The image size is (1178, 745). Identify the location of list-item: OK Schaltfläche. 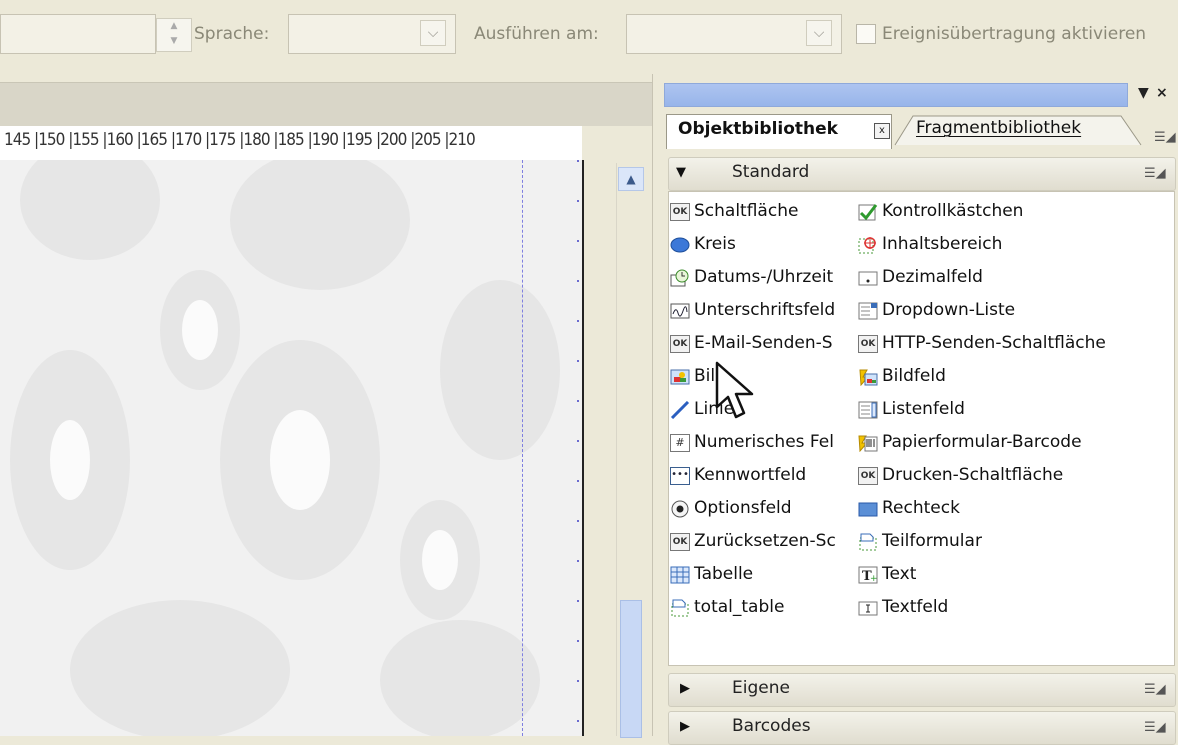
(761, 213).